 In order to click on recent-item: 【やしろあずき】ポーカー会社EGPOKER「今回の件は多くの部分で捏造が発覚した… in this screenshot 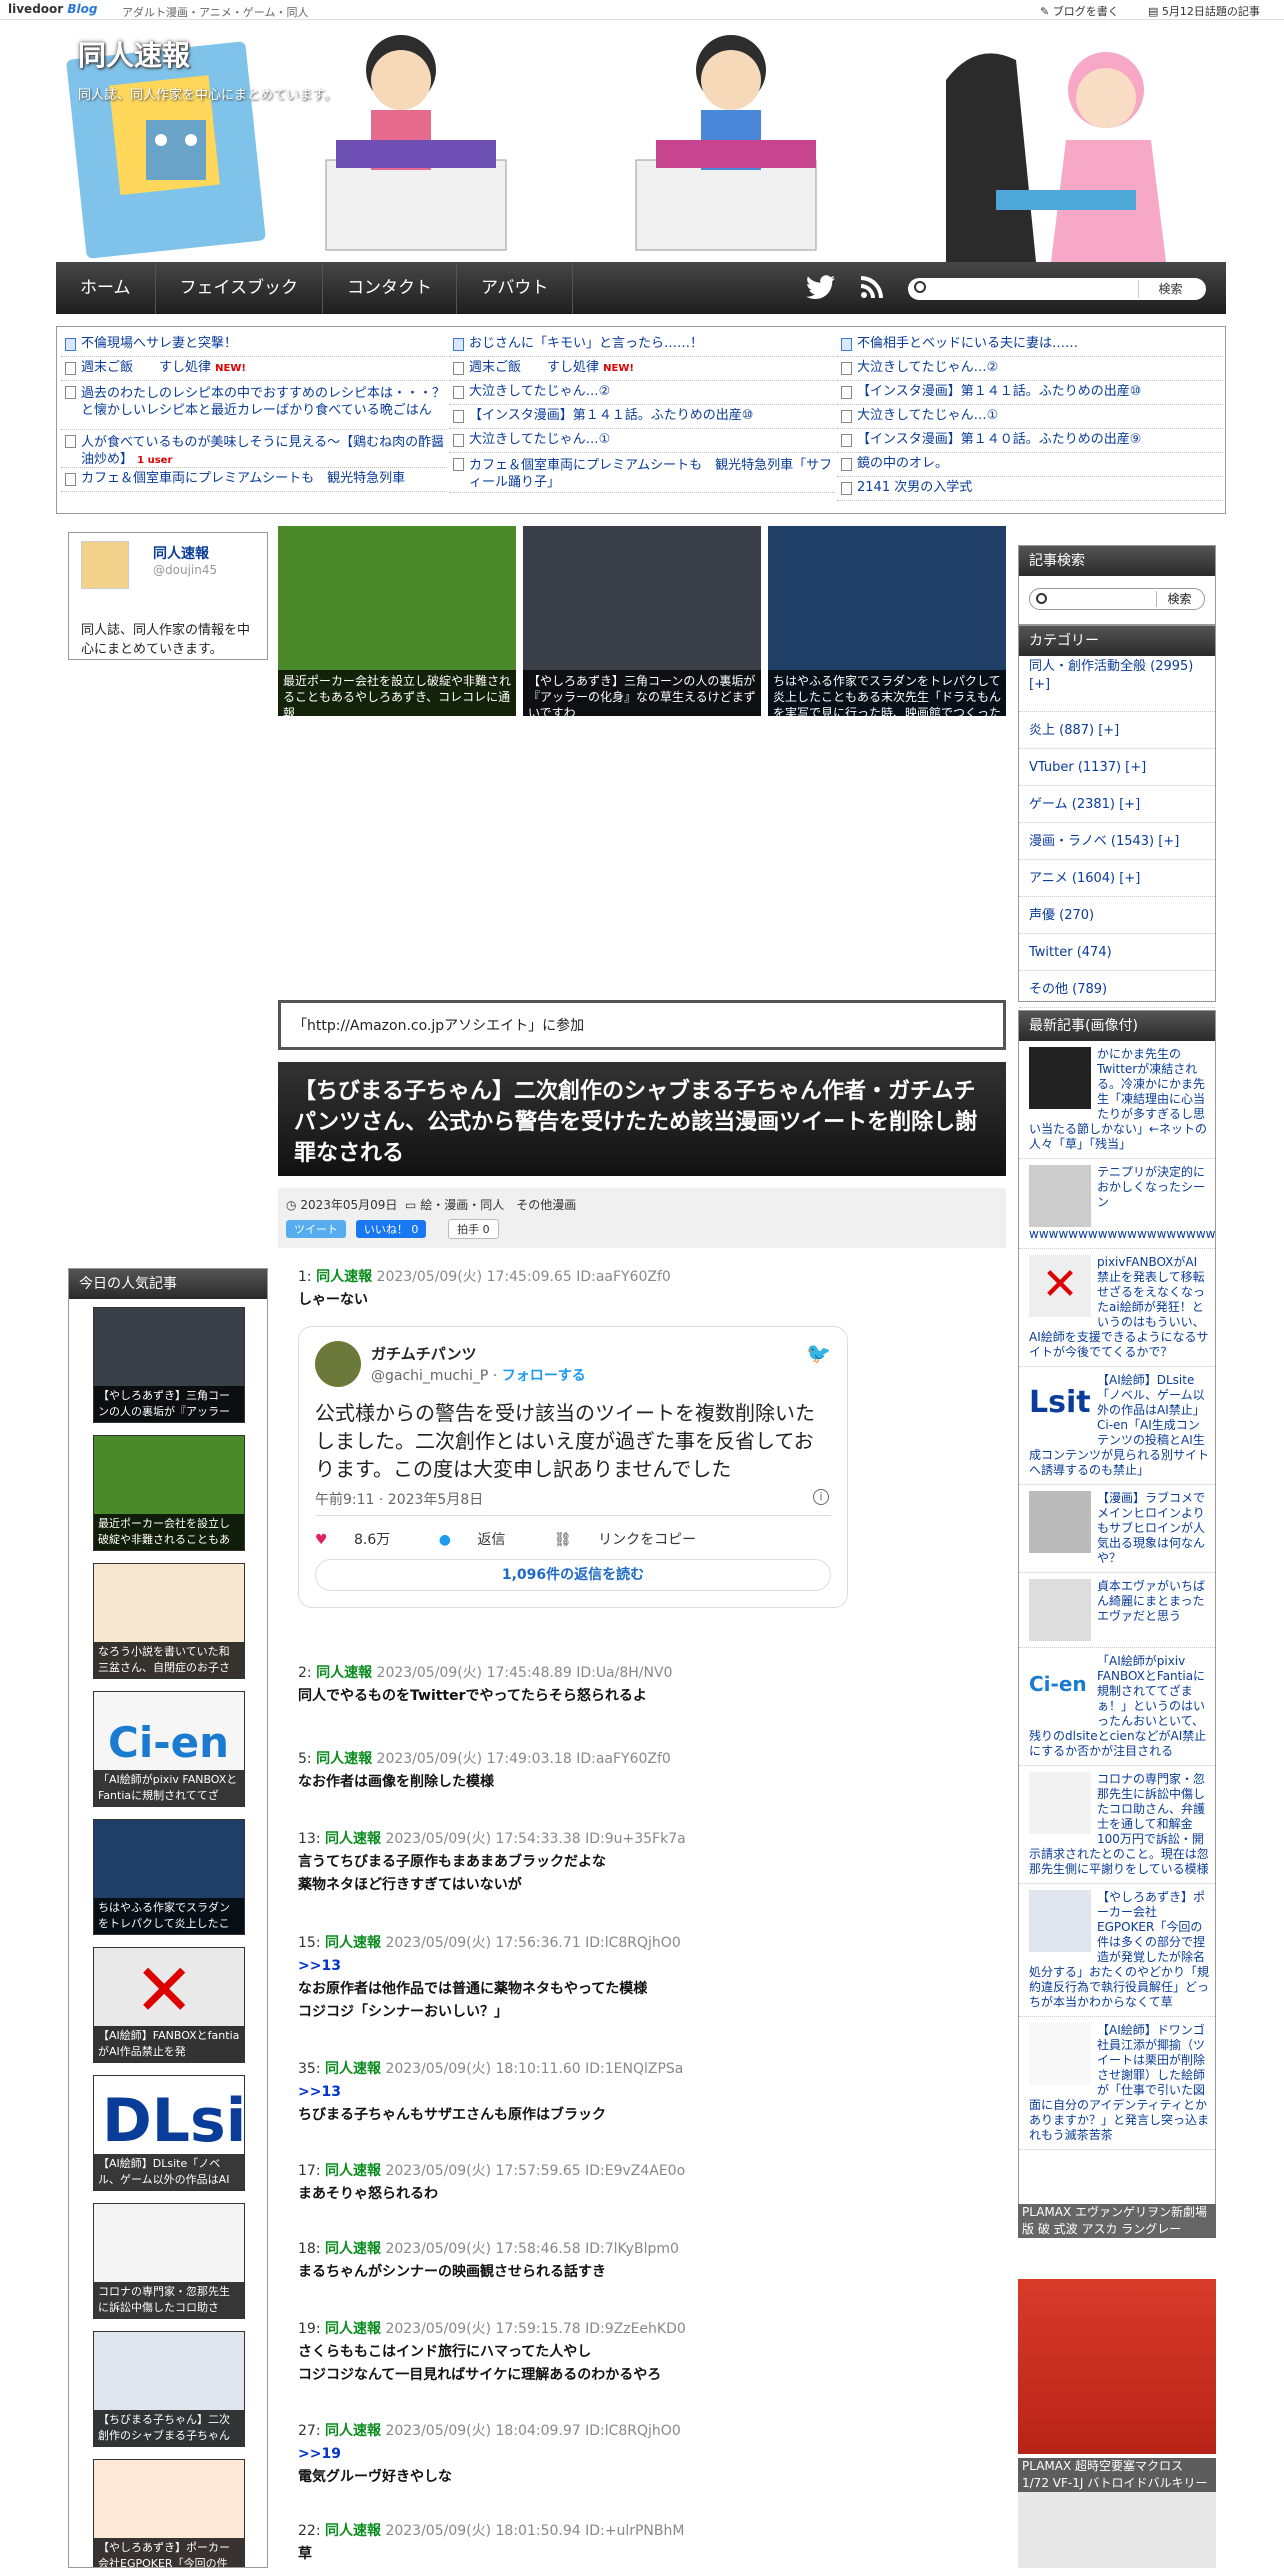, I will do `click(1117, 1950)`.